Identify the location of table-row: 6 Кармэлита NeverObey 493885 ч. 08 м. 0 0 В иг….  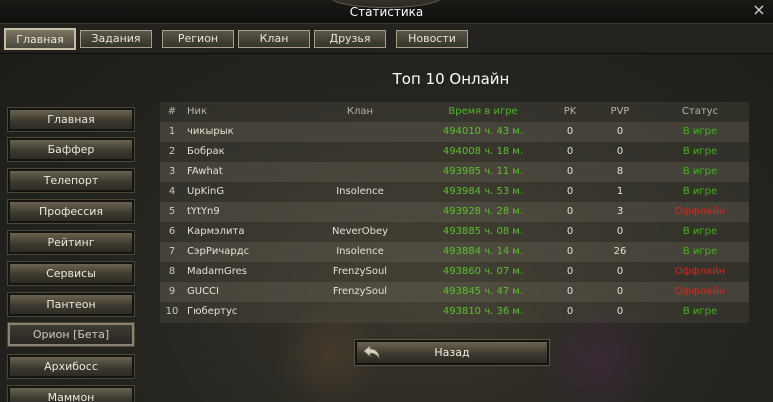
(454, 232).